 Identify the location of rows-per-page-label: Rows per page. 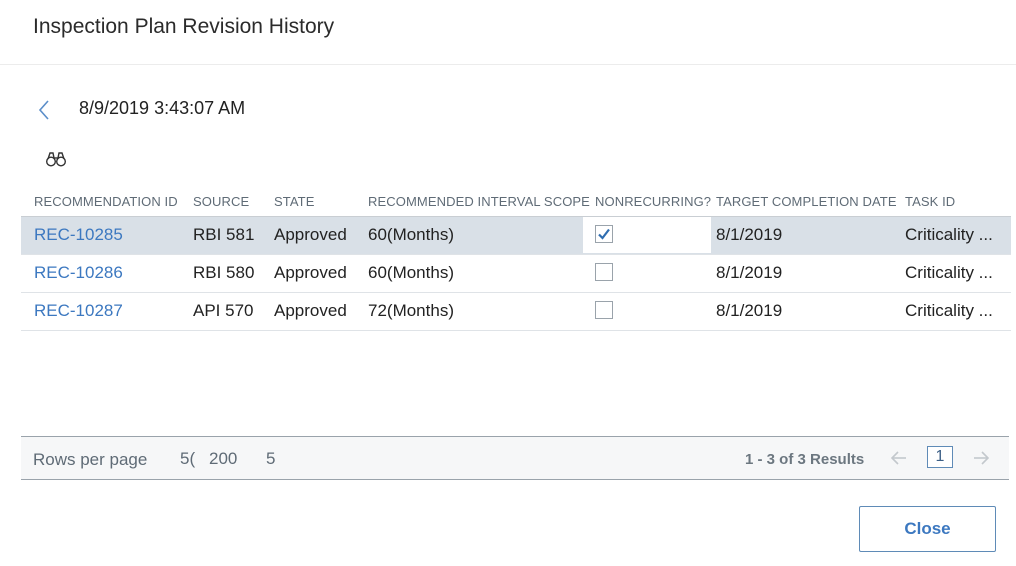
(90, 459).